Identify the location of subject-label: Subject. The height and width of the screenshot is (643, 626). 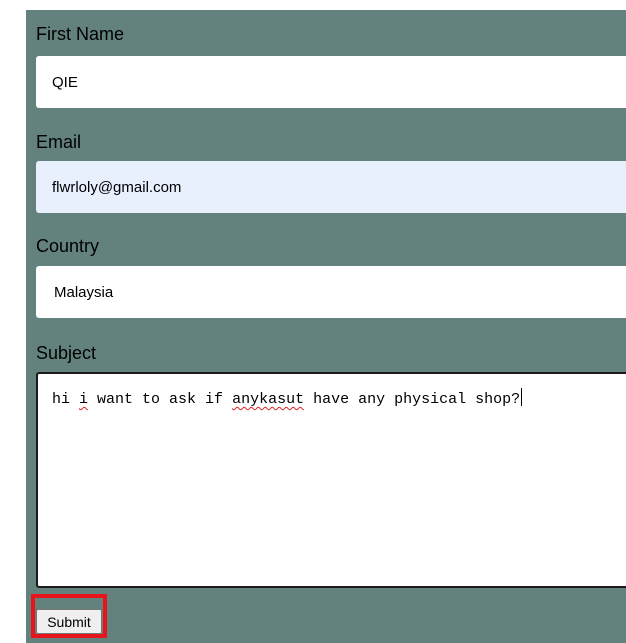
(66, 353).